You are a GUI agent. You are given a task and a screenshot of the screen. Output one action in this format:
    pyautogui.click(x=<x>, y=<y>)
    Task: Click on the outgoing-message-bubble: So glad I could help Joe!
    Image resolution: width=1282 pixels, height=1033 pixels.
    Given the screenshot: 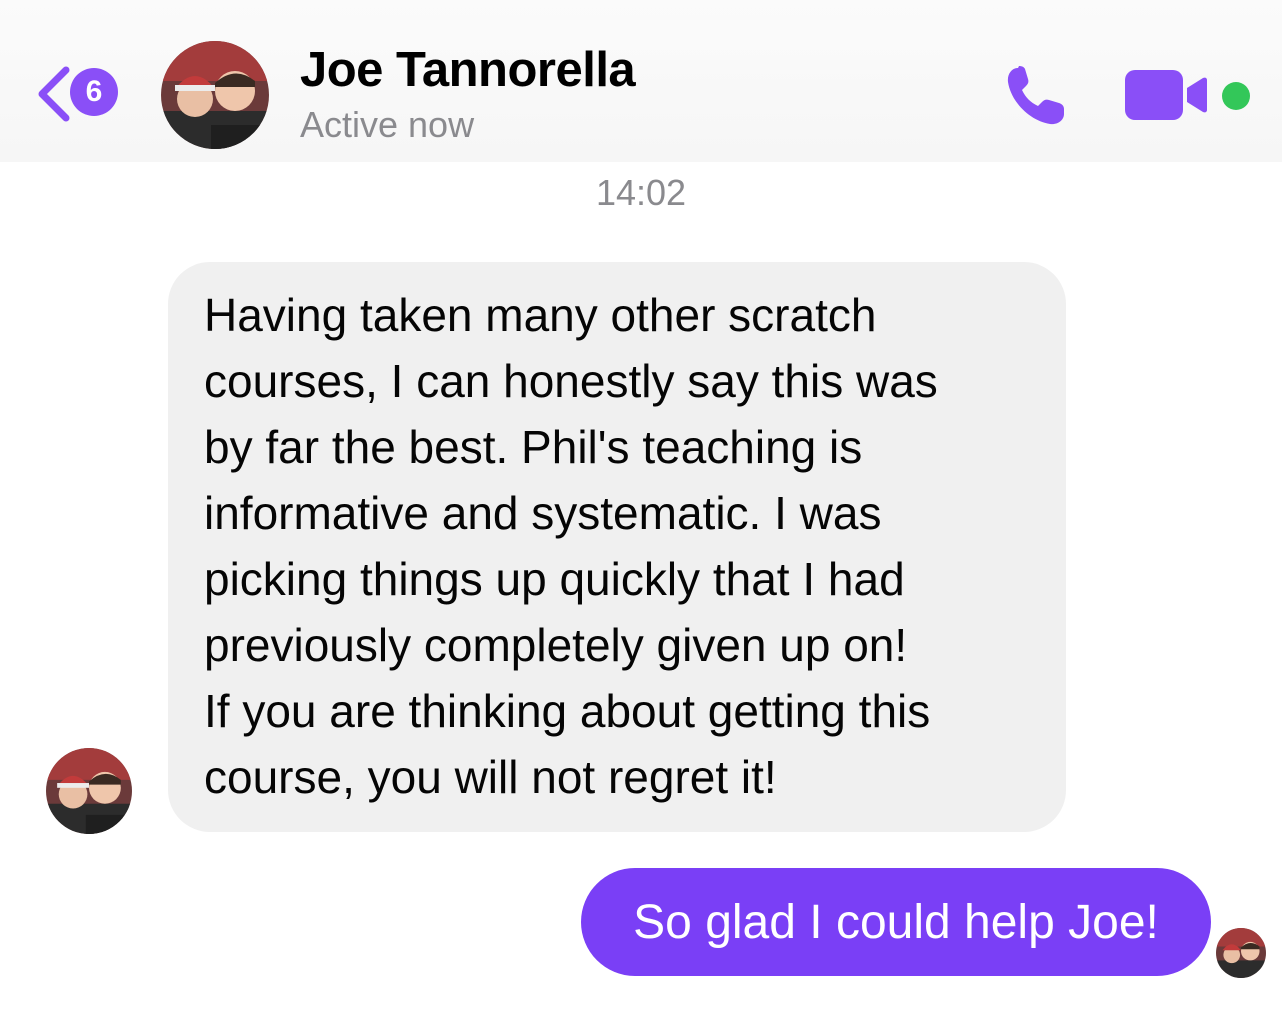 What is the action you would take?
    pyautogui.click(x=896, y=922)
    